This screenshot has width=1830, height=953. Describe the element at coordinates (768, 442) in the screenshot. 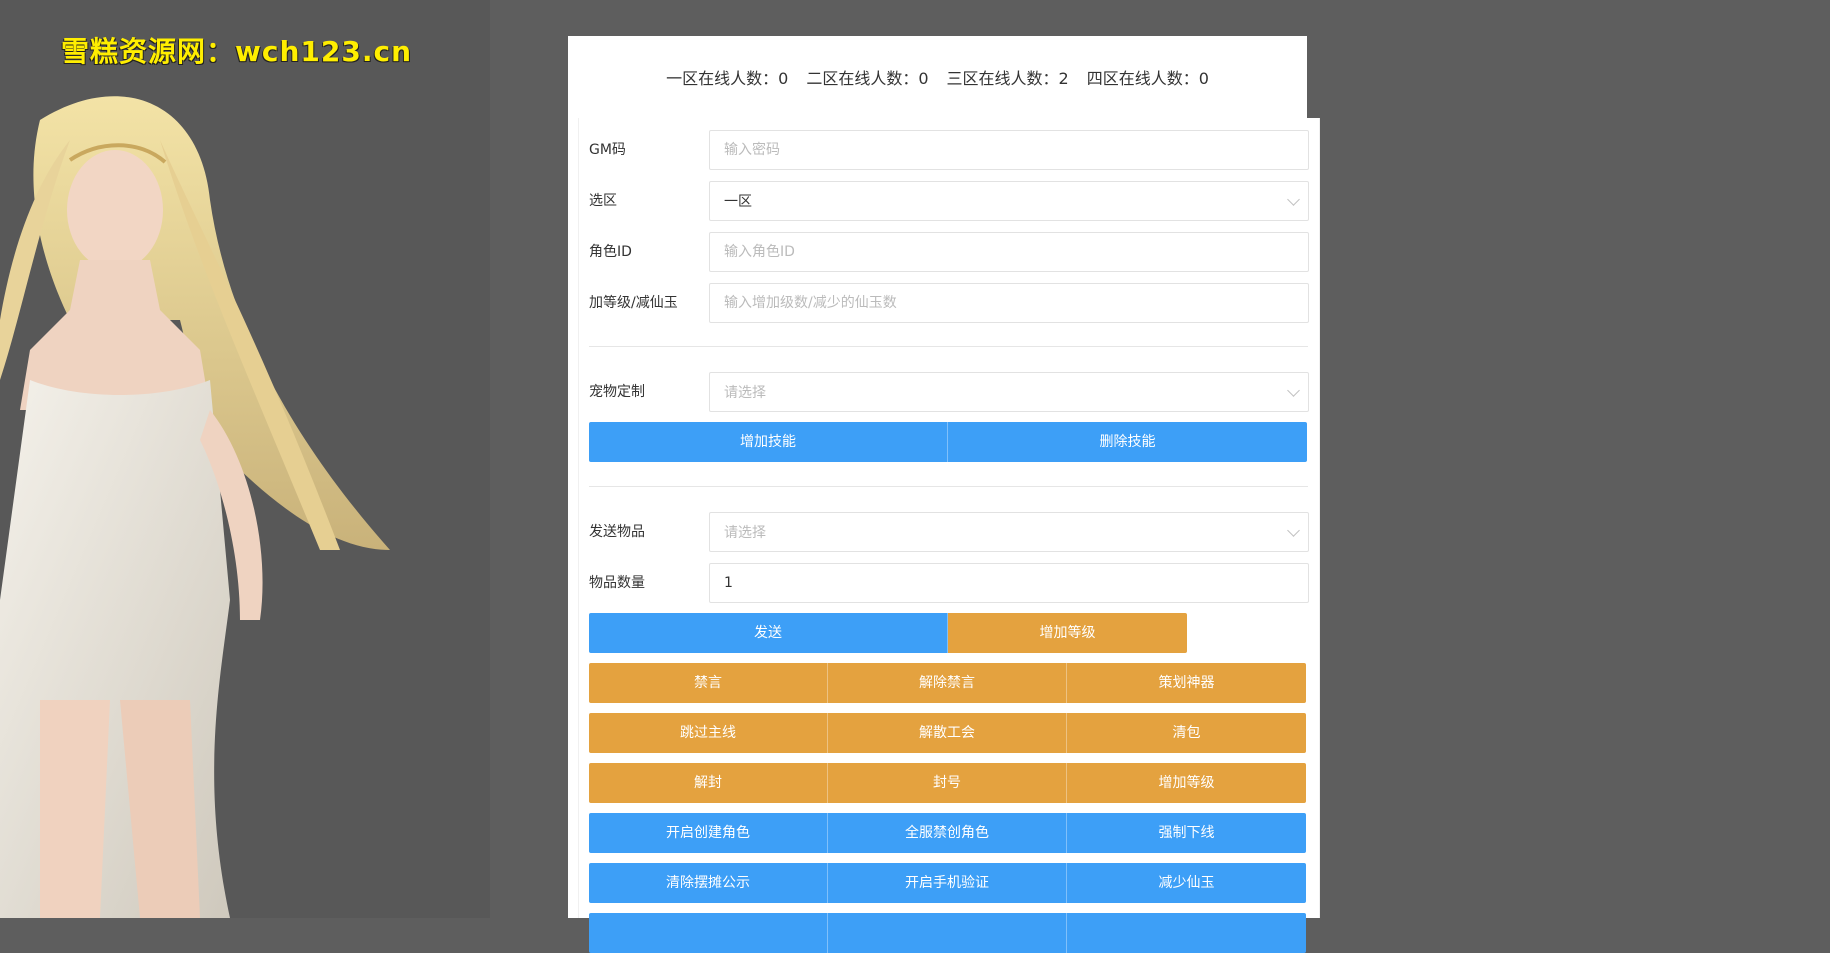

I see `add-skill-button: 增加技能` at that location.